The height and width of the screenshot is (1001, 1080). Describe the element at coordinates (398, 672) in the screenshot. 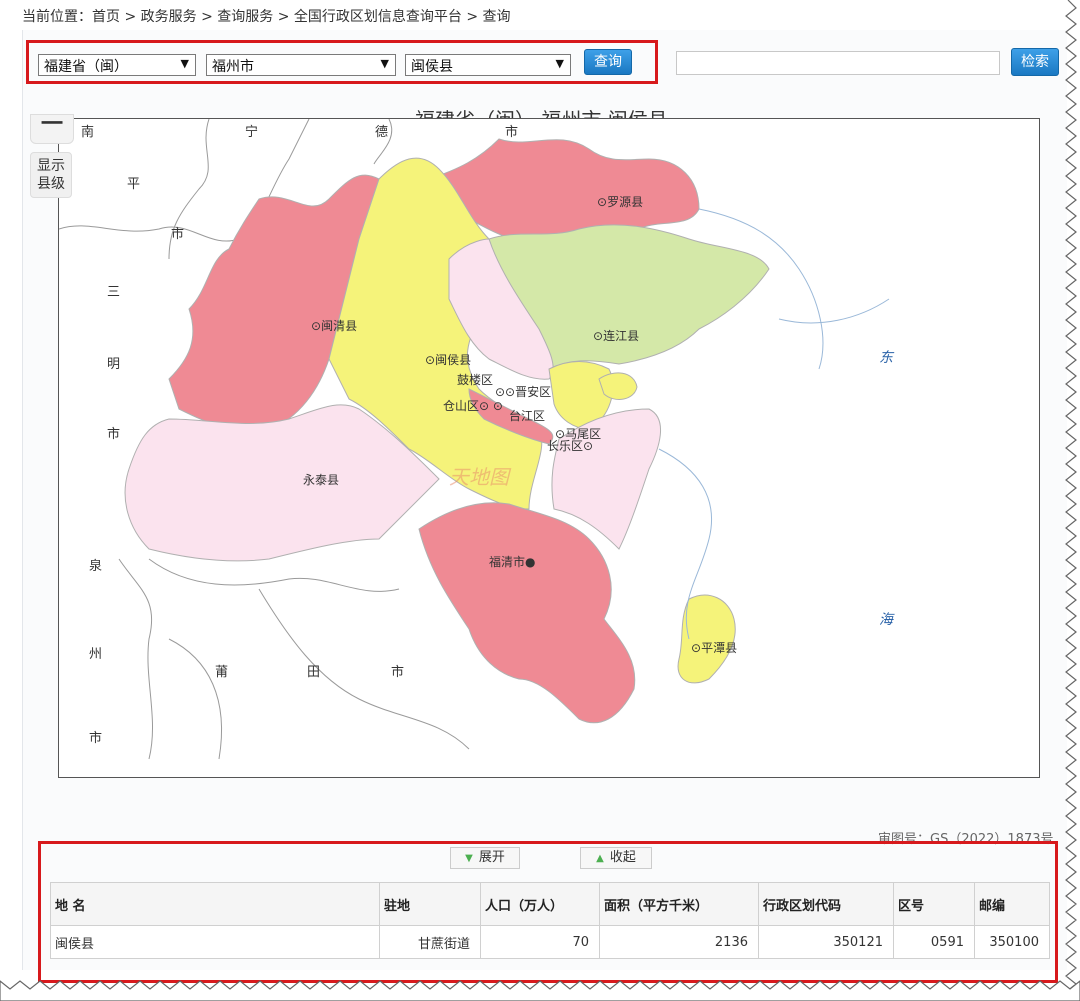

I see `outer-label-shi-5: 市` at that location.